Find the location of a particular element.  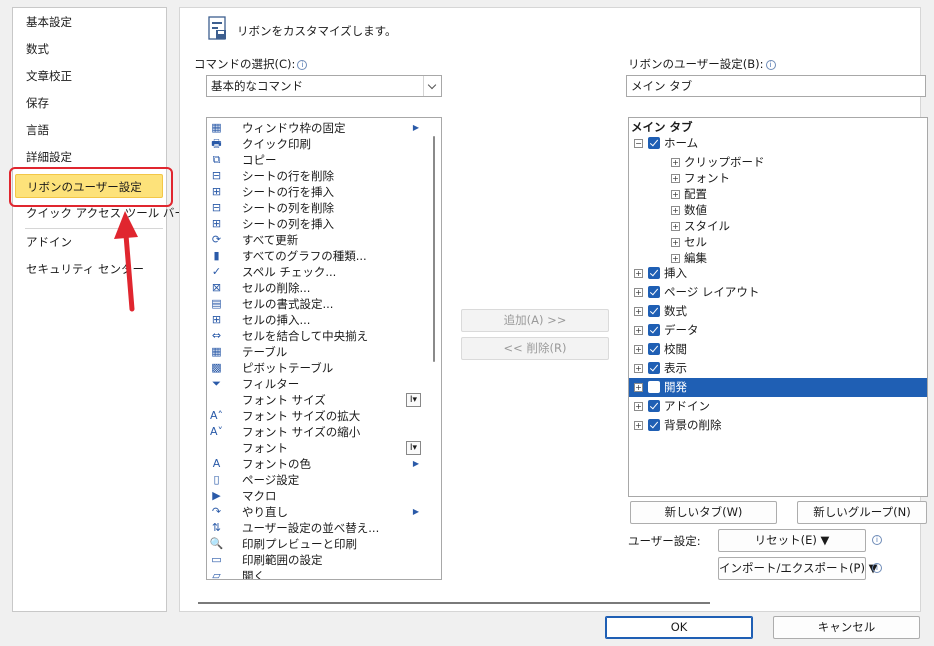

nav-item-general: 基本設定 is located at coordinates (89, 22).